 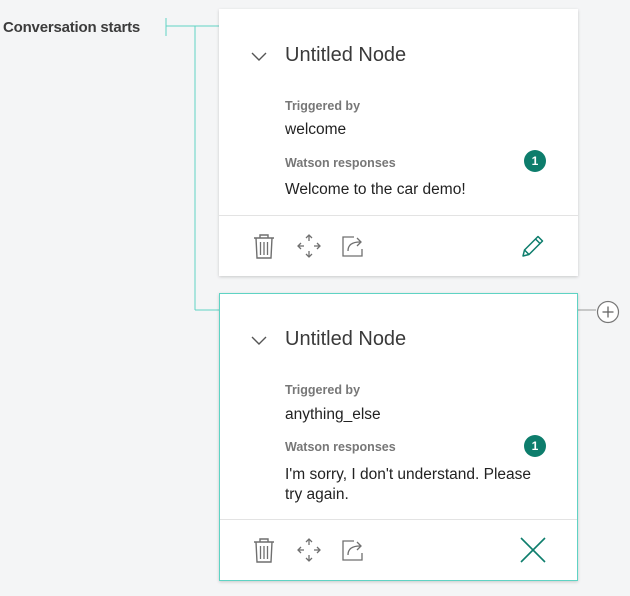 I want to click on edit-button, so click(x=533, y=246).